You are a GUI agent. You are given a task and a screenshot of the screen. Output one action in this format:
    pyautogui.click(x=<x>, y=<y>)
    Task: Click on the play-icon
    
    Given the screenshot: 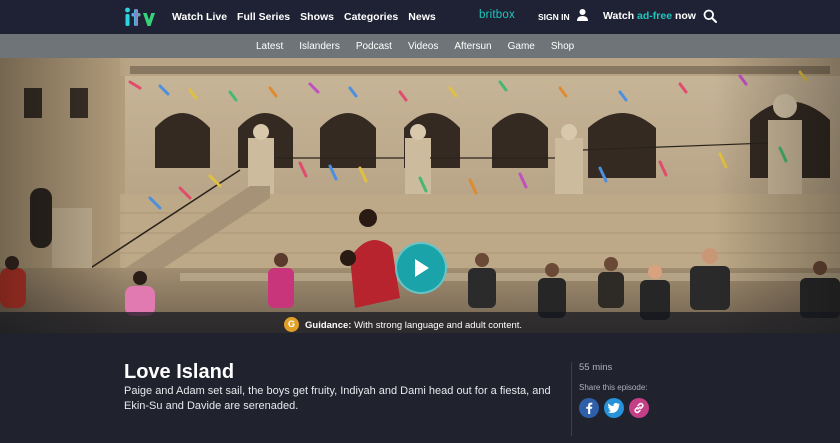 What is the action you would take?
    pyautogui.click(x=422, y=268)
    